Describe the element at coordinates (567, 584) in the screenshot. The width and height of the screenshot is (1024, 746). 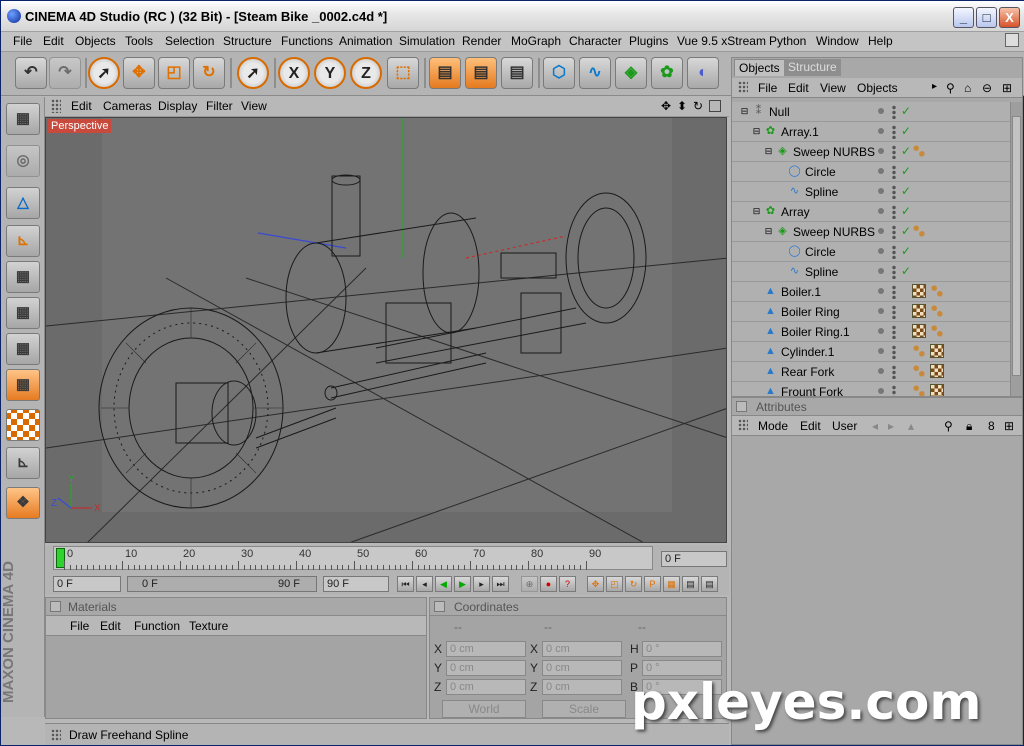
I see `autokey-icon: ?` at that location.